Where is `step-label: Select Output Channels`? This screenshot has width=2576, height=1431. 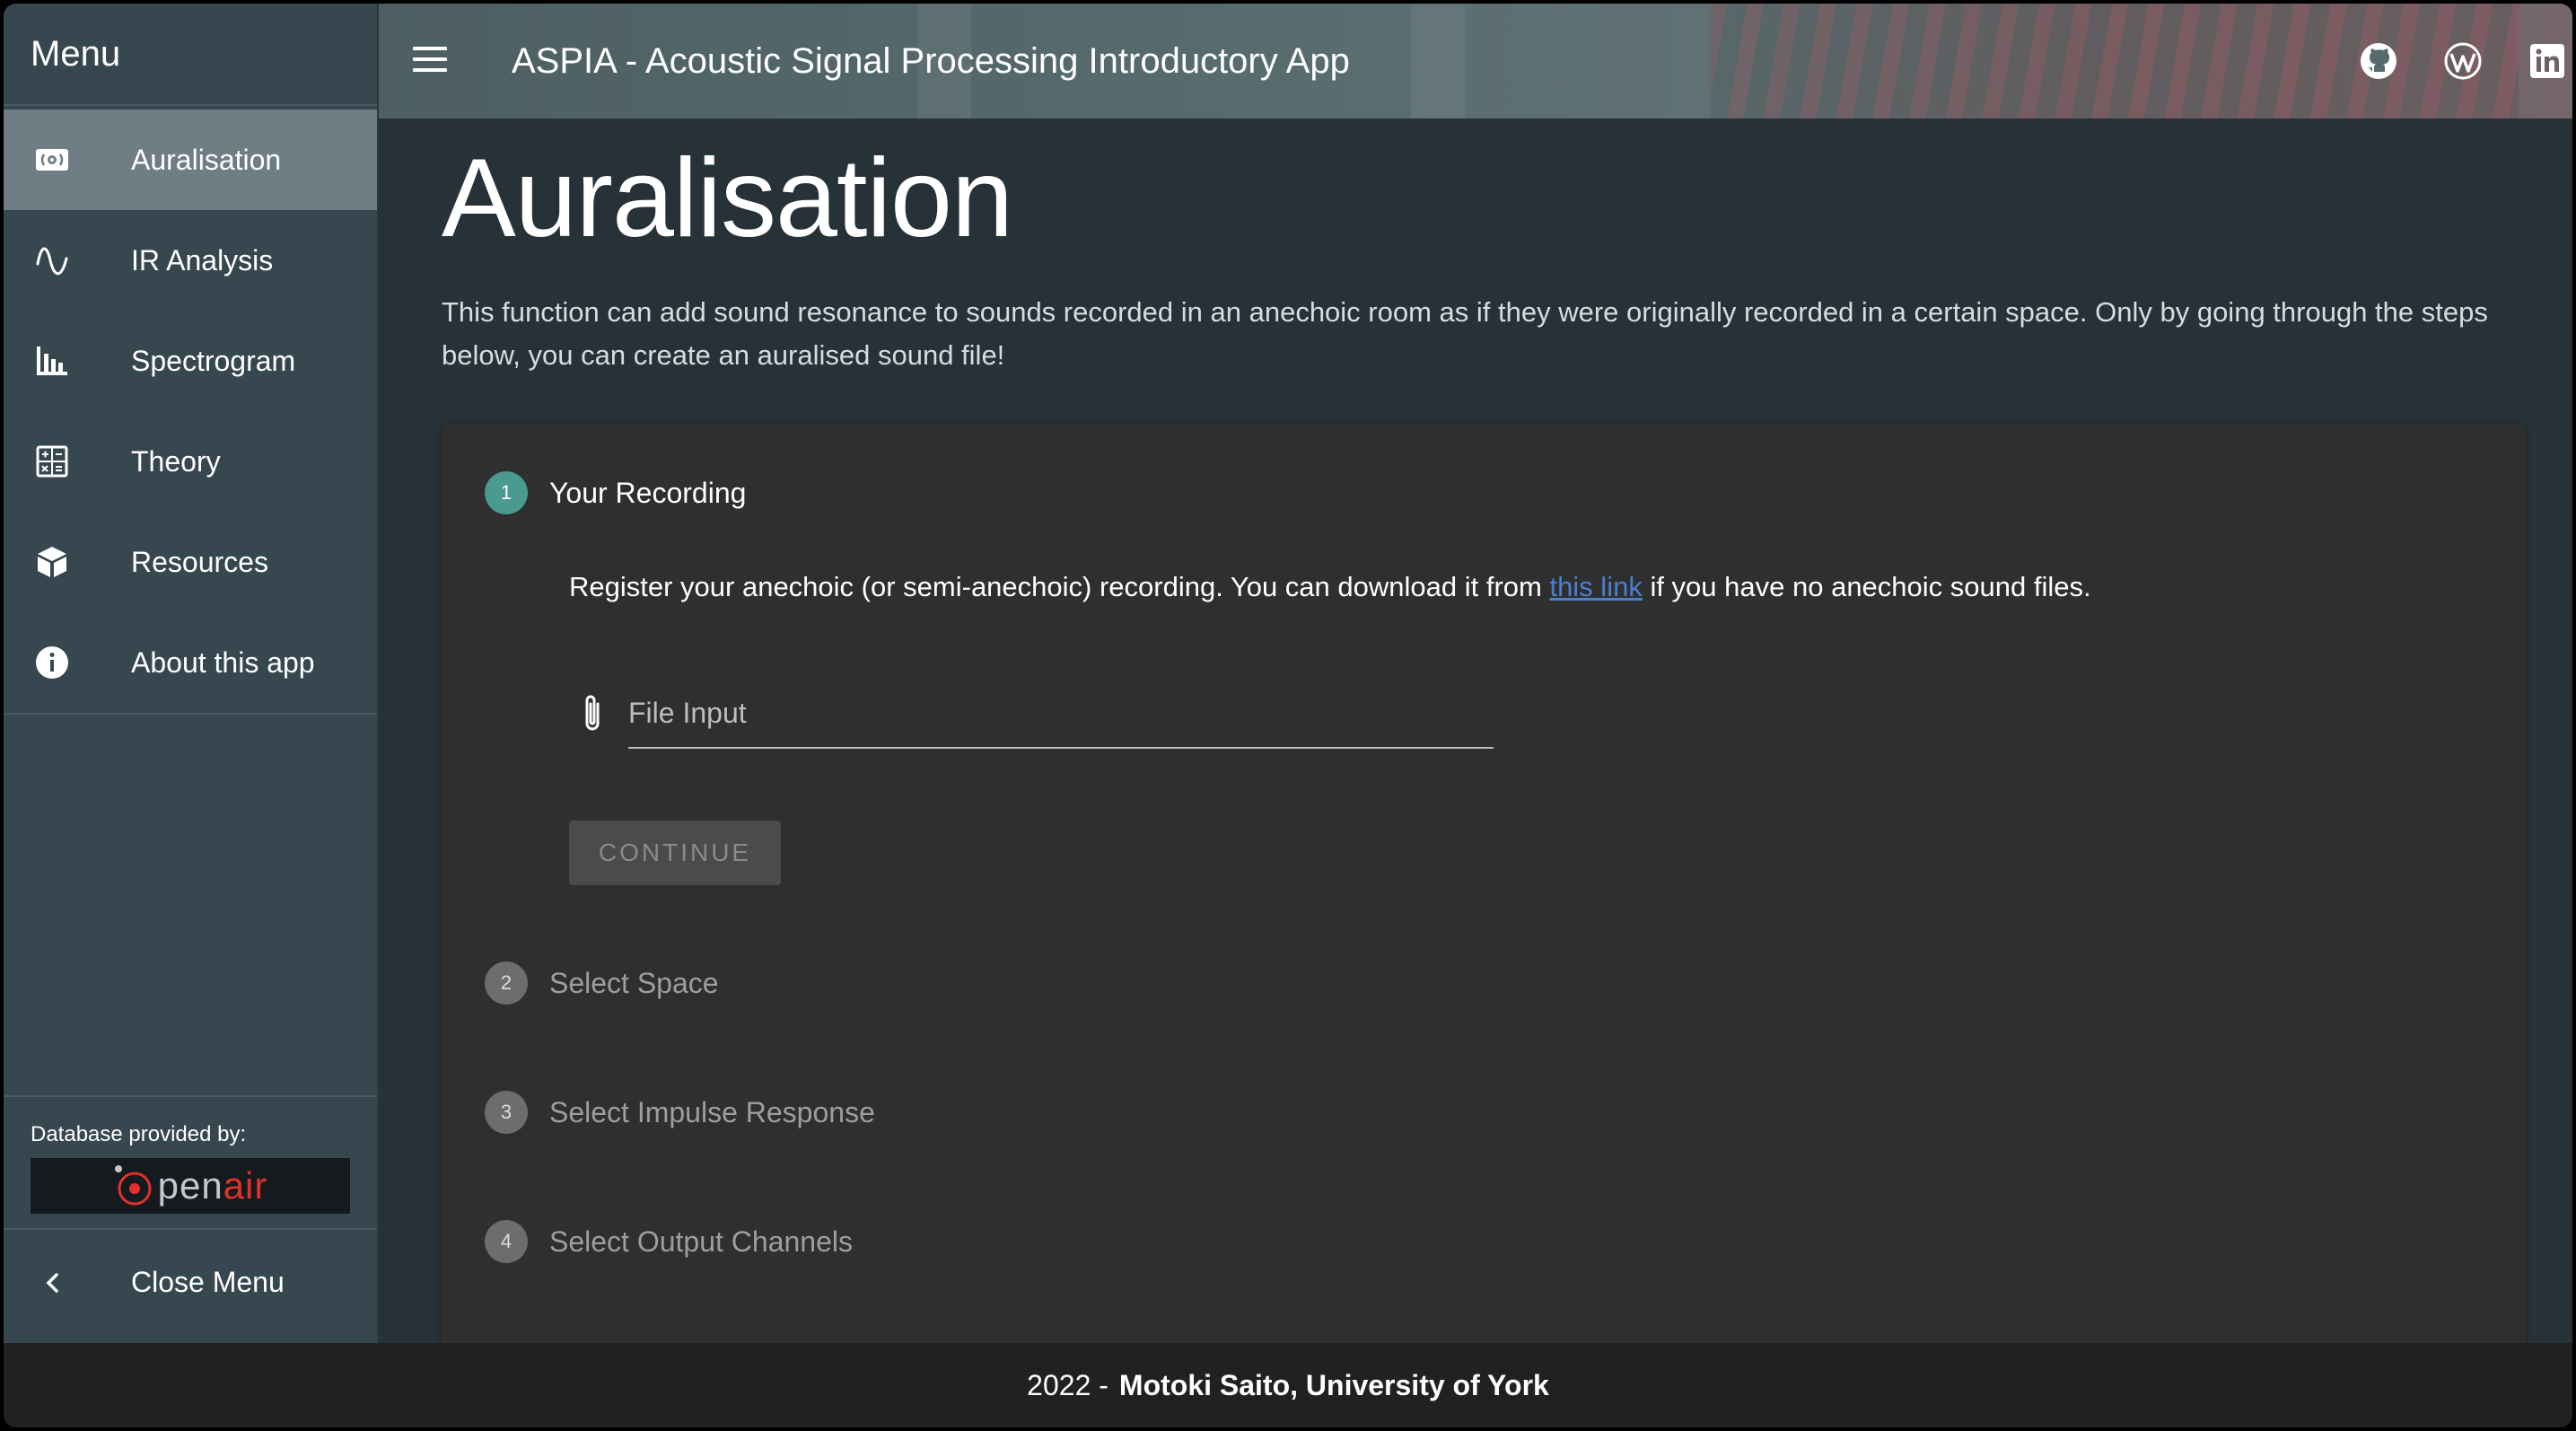 step-label: Select Output Channels is located at coordinates (701, 1241).